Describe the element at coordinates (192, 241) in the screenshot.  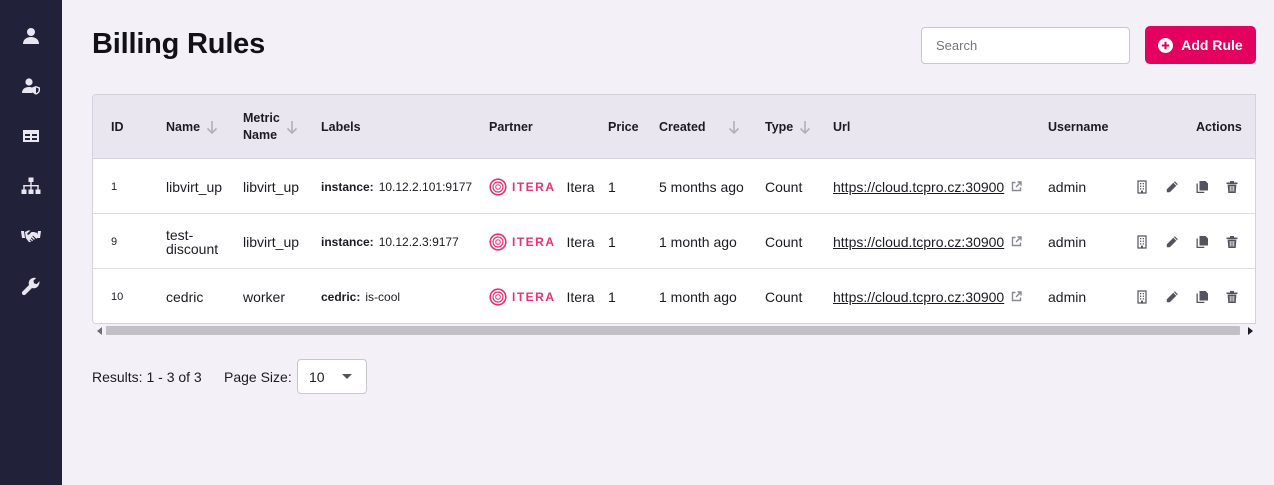
I see `cell-name: test-discount` at that location.